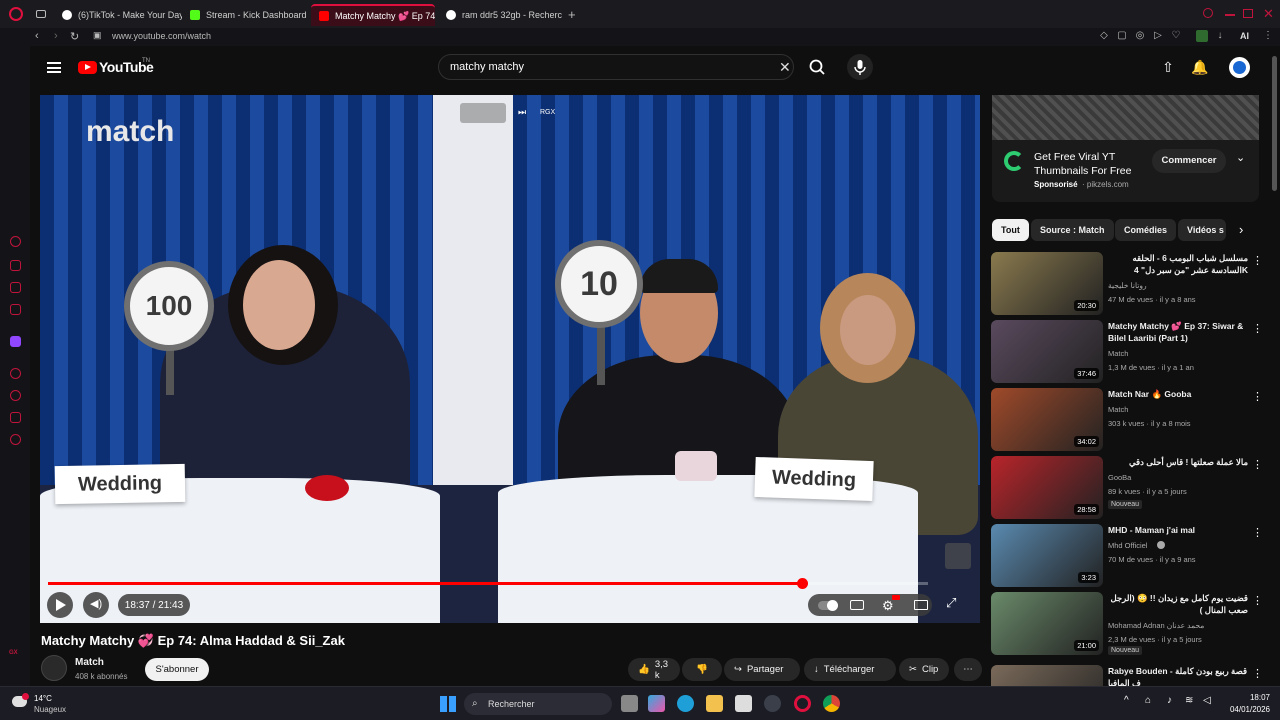  I want to click on clock-icon, so click(15, 395).